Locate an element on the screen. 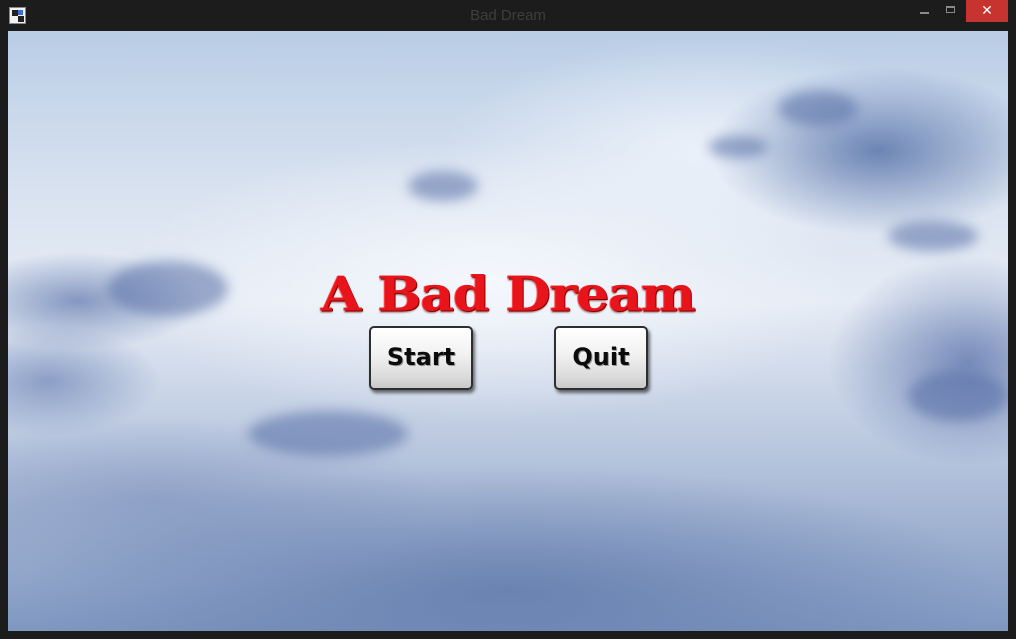  close-icon: ✕ is located at coordinates (987, 11).